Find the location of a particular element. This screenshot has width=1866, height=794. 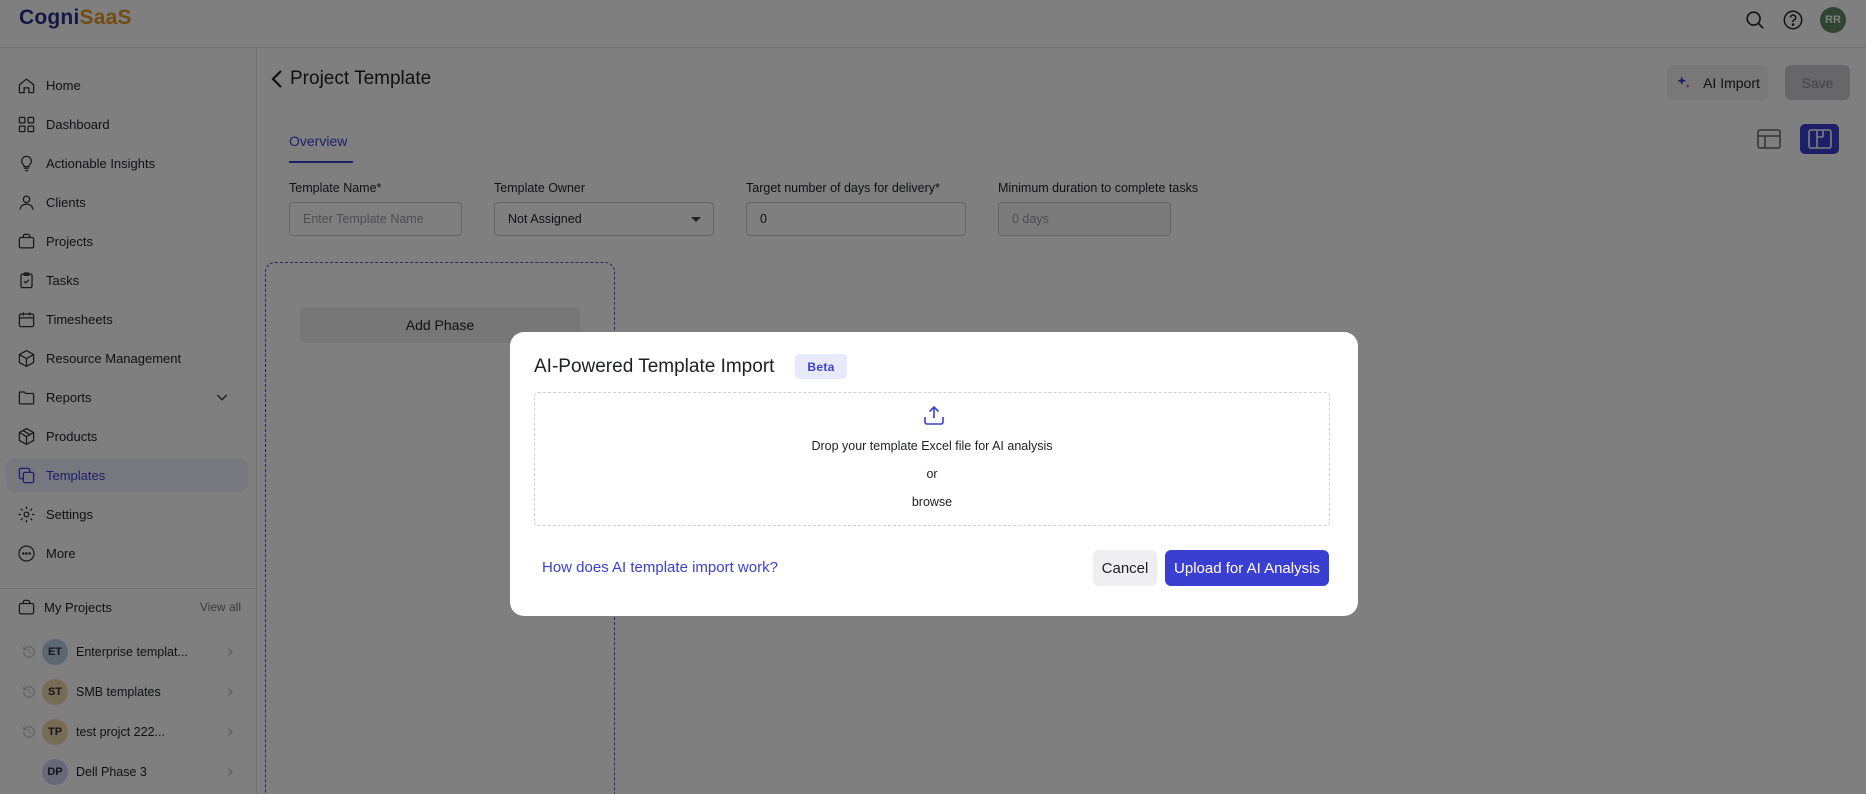

upload-button: Upload for AI Analysis is located at coordinates (1247, 568).